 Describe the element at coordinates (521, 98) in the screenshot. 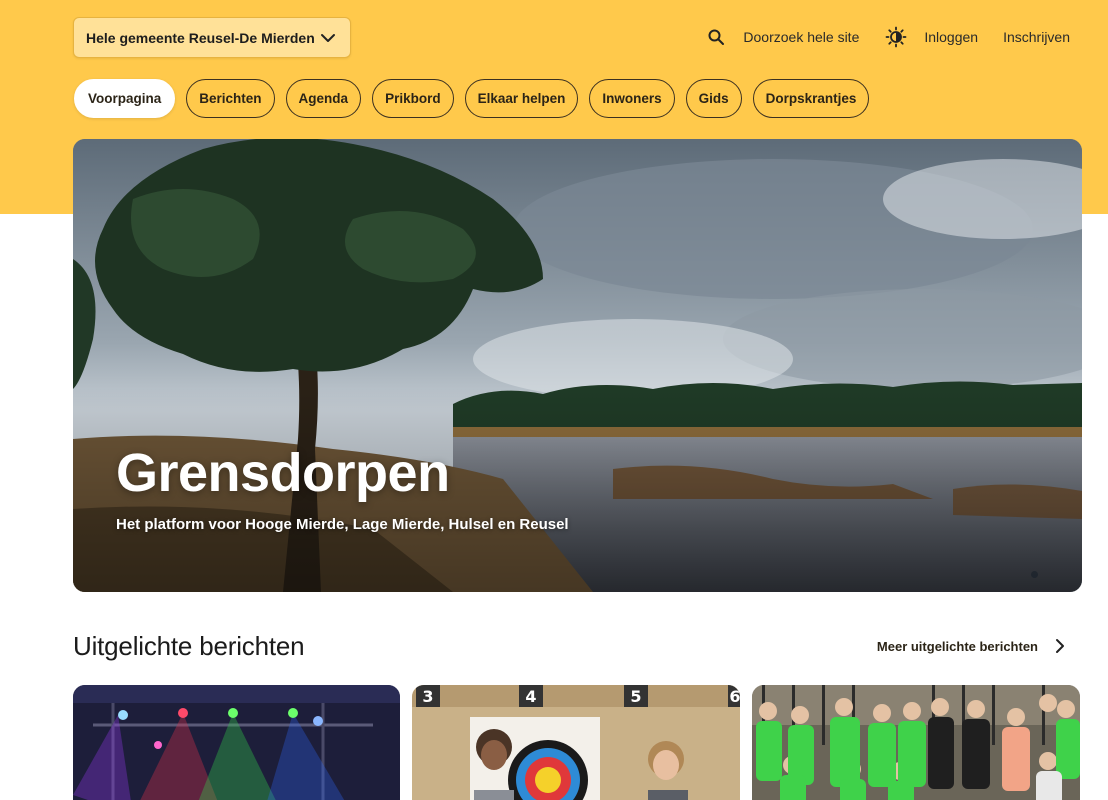

I see `nav-item-elkaar-helpen: Elkaar helpen` at that location.